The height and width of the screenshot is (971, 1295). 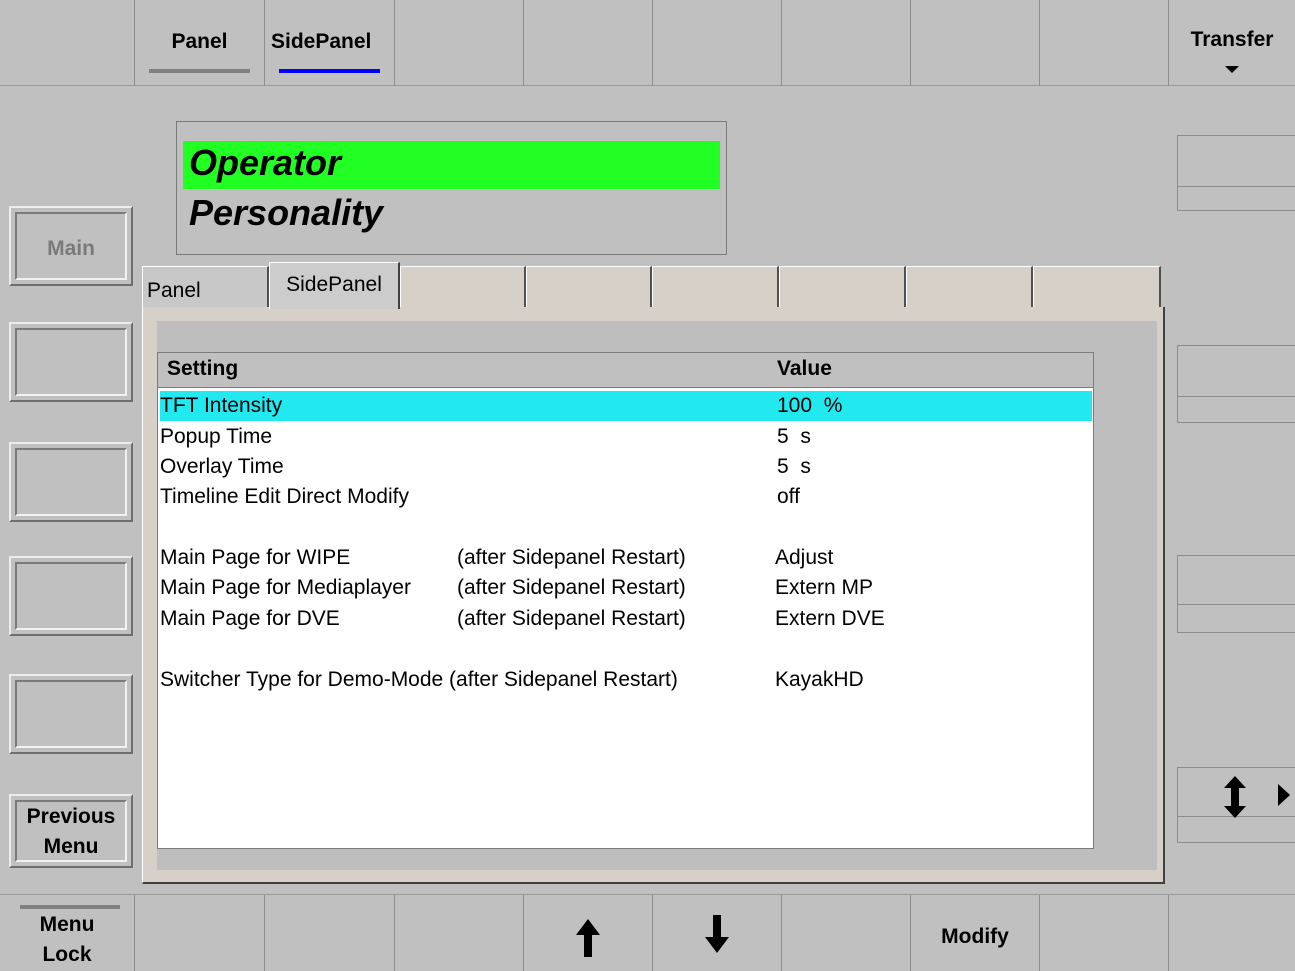 What do you see at coordinates (250, 618) in the screenshot?
I see `row-setting: Main Page for DVE` at bounding box center [250, 618].